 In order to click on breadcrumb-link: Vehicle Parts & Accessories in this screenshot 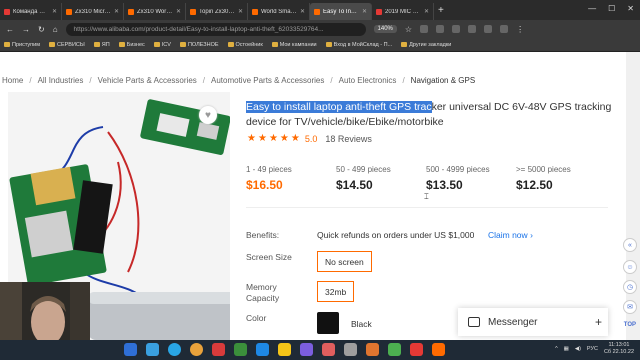, I will do `click(147, 80)`.